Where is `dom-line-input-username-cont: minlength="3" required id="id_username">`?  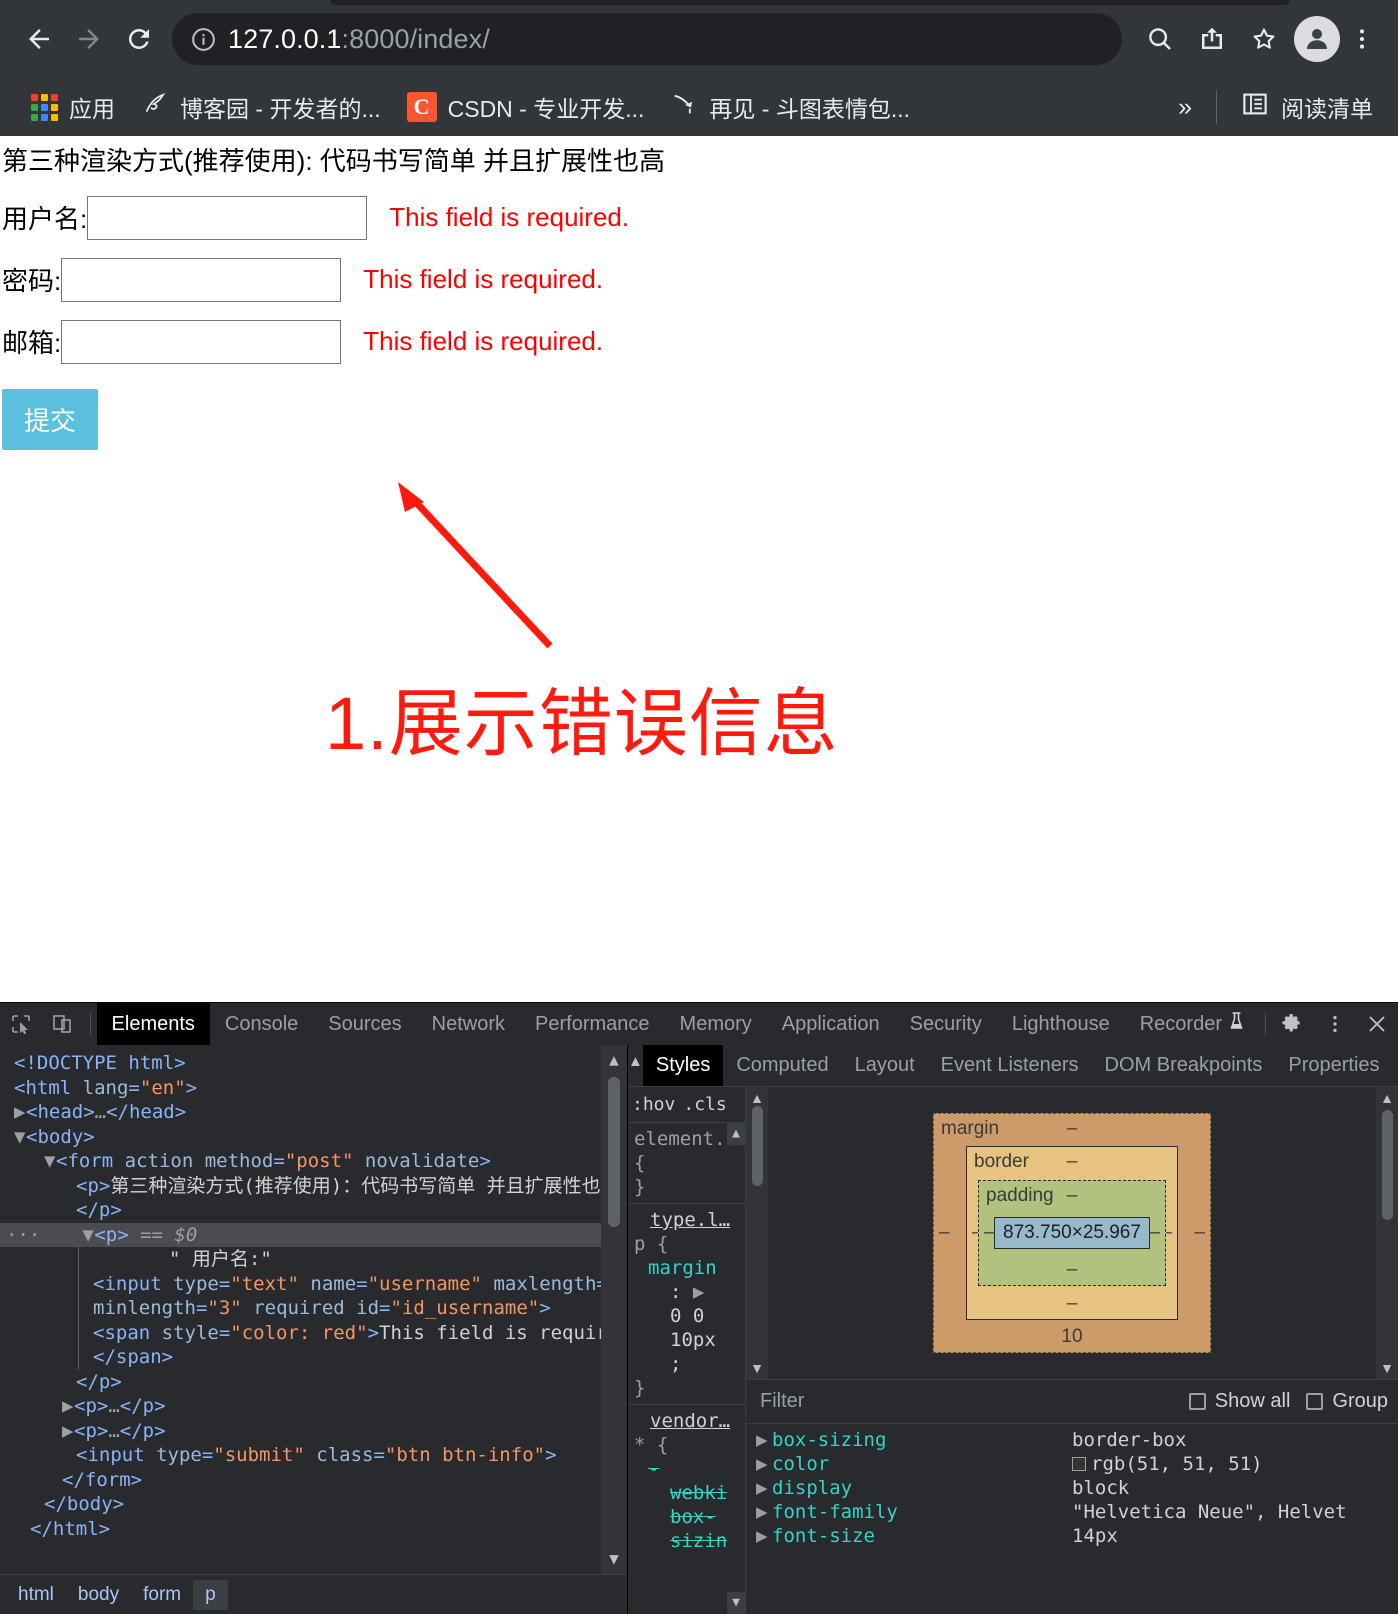
dom-line-input-username-cont: minlength="3" required id="id_username"> is located at coordinates (352, 1308).